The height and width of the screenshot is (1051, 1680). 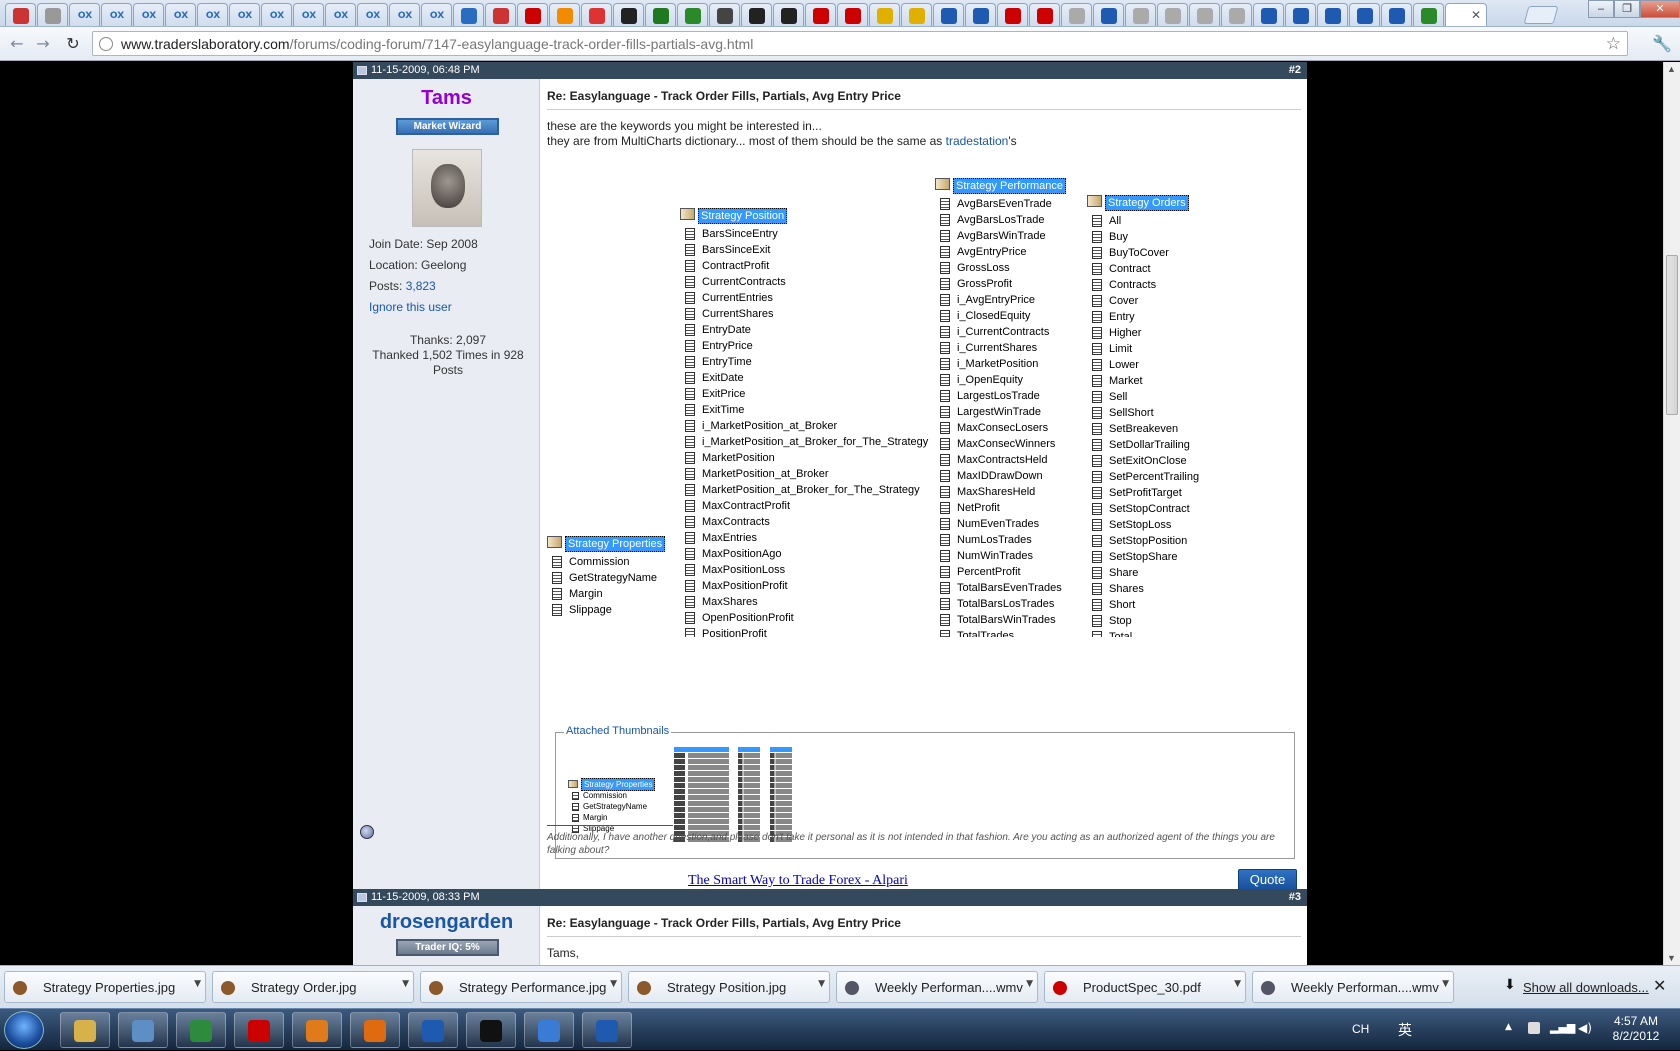 I want to click on tree-root: Strategy Orders, so click(x=1143, y=204).